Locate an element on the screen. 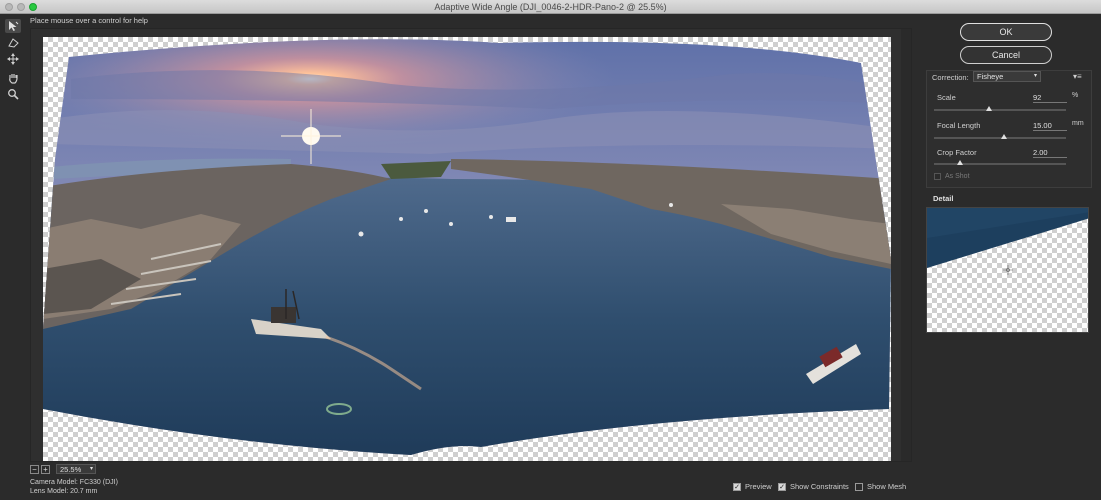 This screenshot has width=1101, height=500. zoom-out-button: − is located at coordinates (34, 469).